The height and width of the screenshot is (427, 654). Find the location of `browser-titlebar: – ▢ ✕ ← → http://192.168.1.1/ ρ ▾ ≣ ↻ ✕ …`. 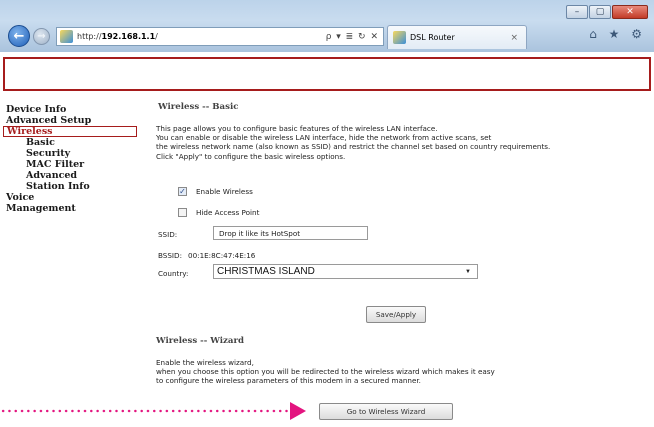

browser-titlebar: – ▢ ✕ ← → http://192.168.1.1/ ρ ▾ ≣ ↻ ✕ … is located at coordinates (327, 26).